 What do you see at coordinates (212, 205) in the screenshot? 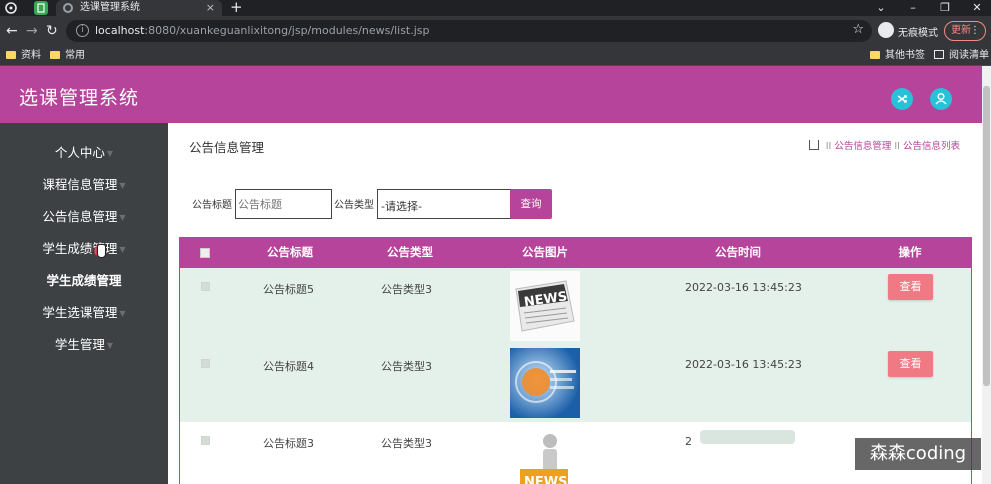
I see `title-filter-label: 公告标题` at bounding box center [212, 205].